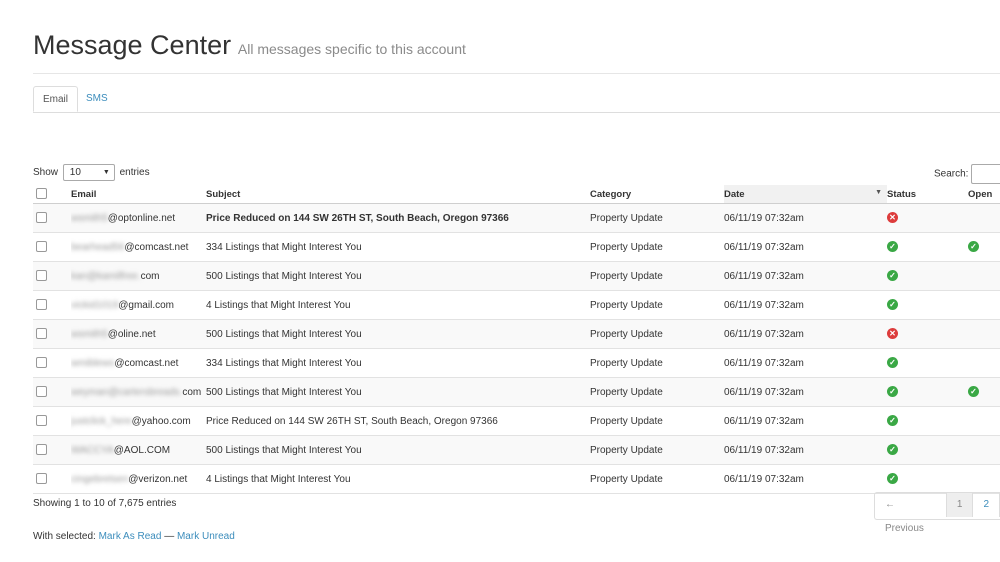  What do you see at coordinates (138, 276) in the screenshot?
I see `email-cell: kan@kamilfree.com` at bounding box center [138, 276].